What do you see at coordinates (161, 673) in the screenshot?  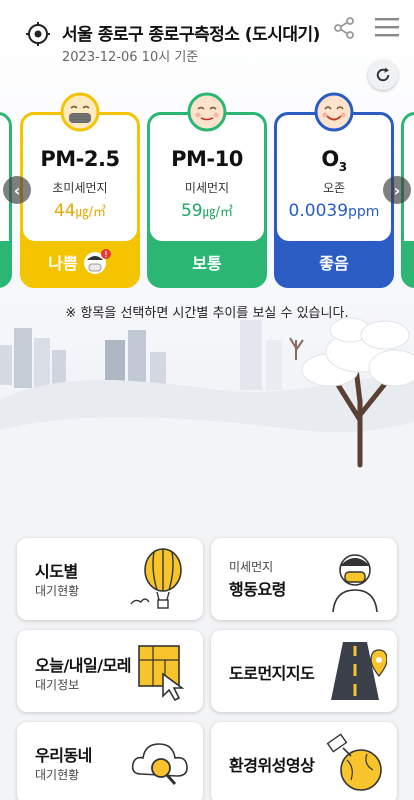 I see `map-pointer-icon` at bounding box center [161, 673].